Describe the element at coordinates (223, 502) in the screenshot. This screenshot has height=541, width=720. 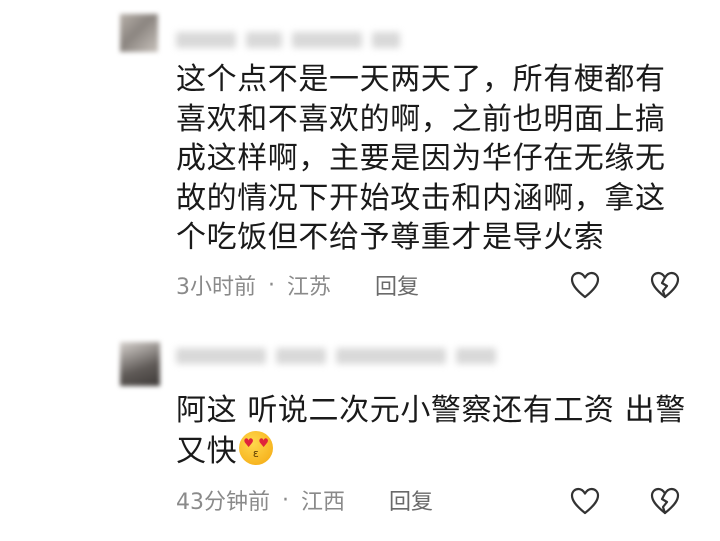
I see `comment-time: 43分钟前` at that location.